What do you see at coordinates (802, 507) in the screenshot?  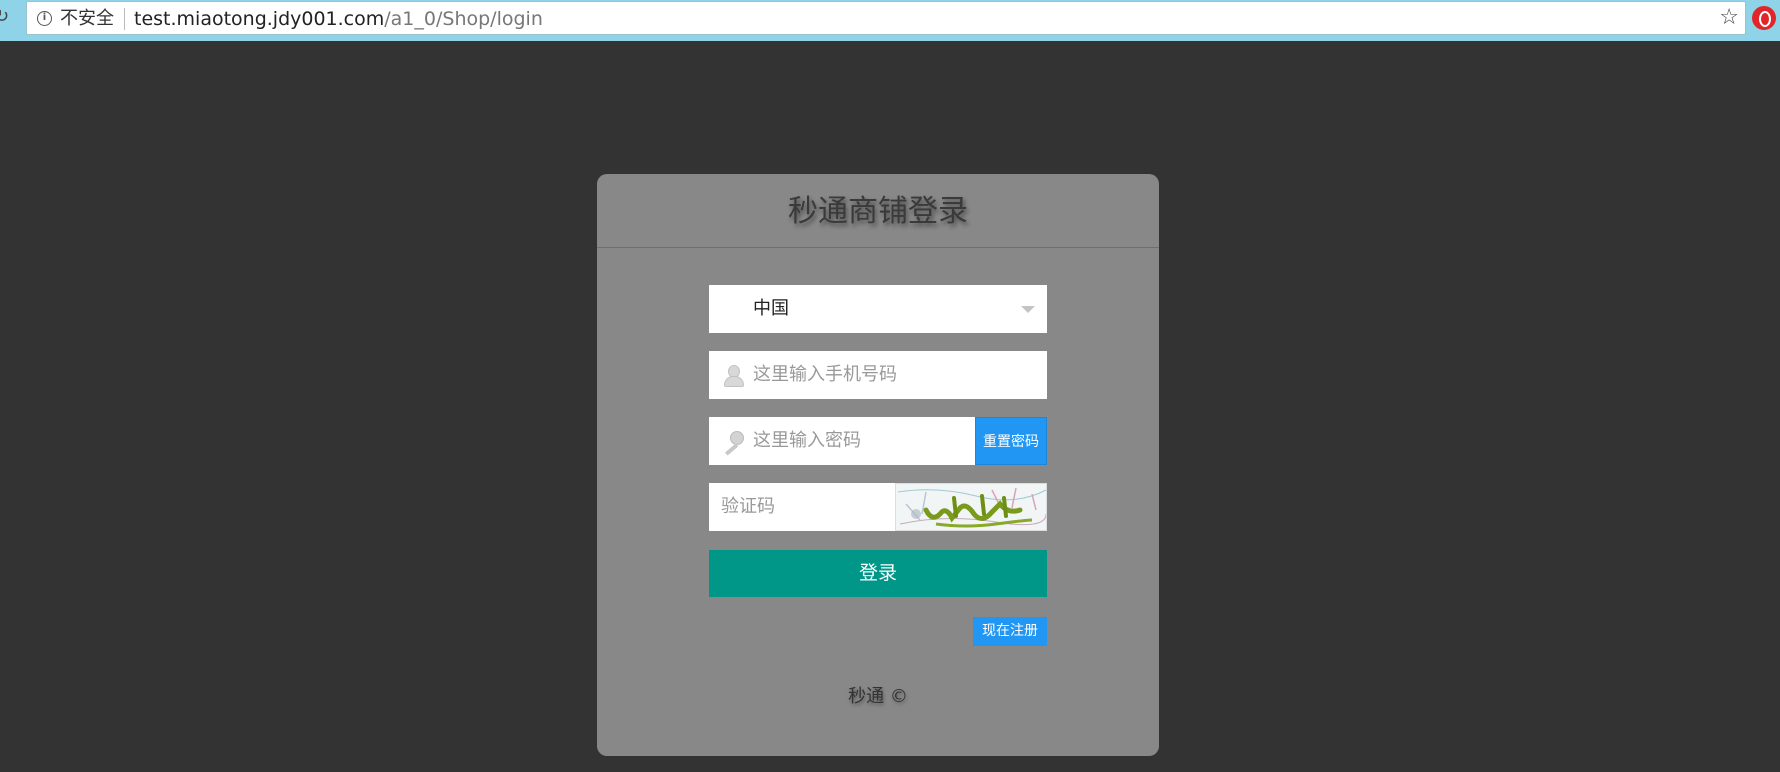 I see `captcha-input: 验证码` at bounding box center [802, 507].